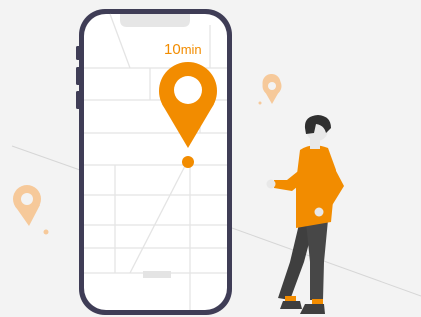 The height and width of the screenshot is (317, 421). I want to click on destination-dot, so click(188, 162).